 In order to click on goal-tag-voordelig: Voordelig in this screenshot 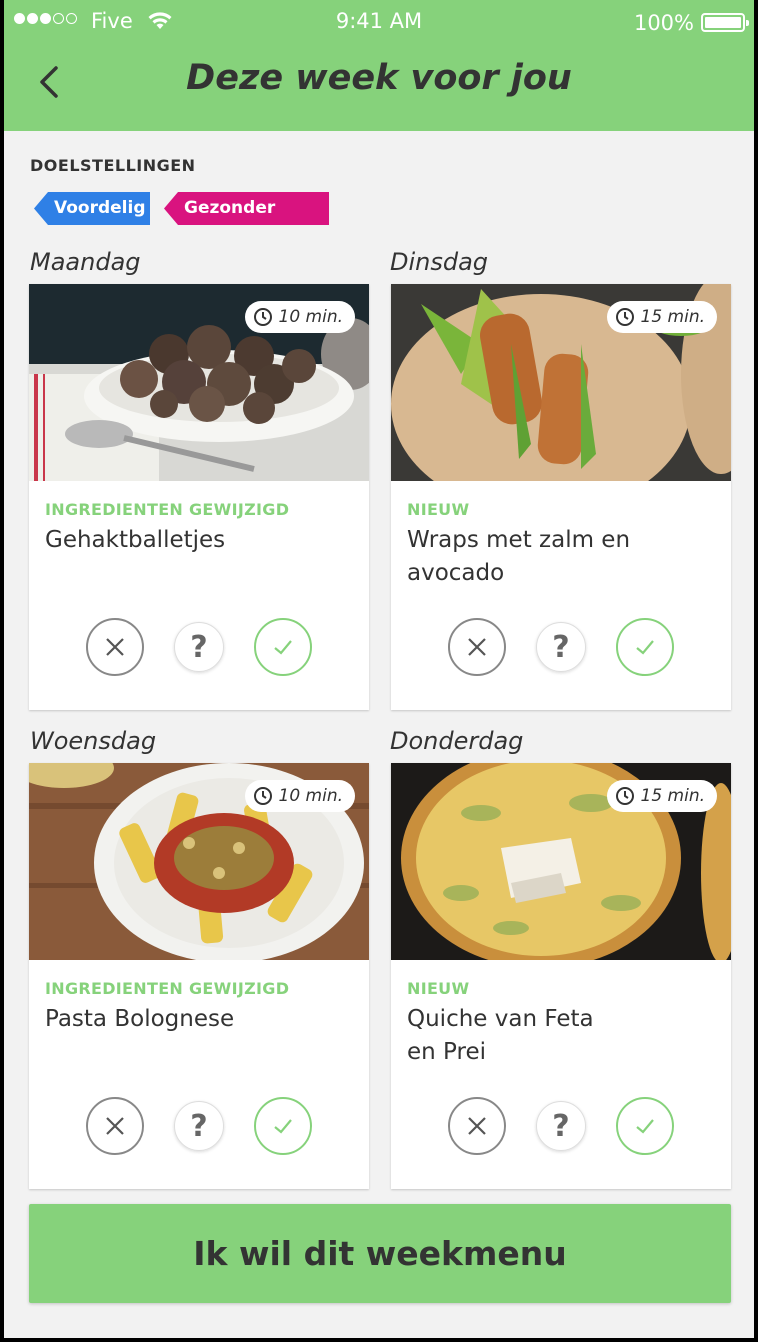, I will do `click(92, 208)`.